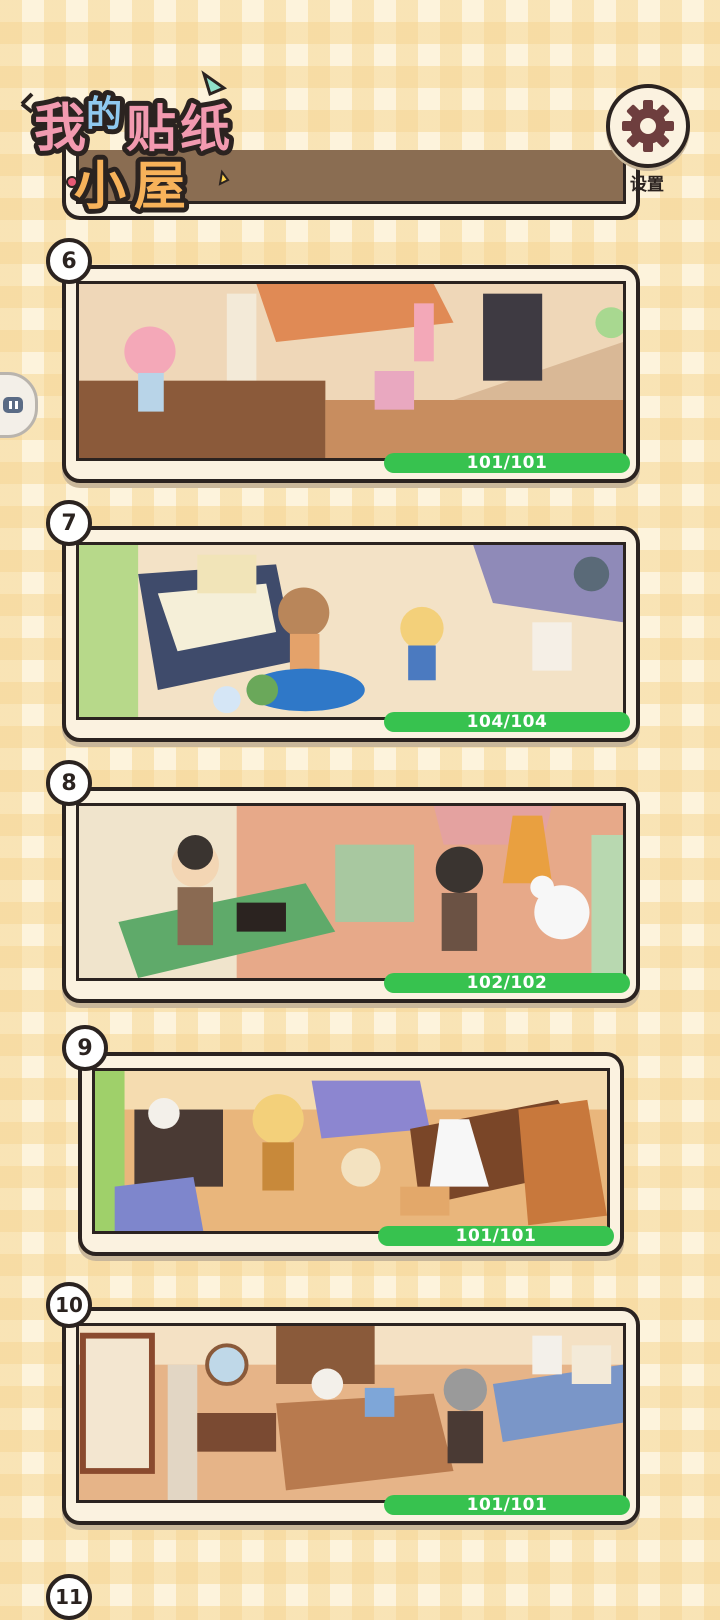 The image size is (720, 1620). I want to click on svg-text: 纸, so click(205, 129).